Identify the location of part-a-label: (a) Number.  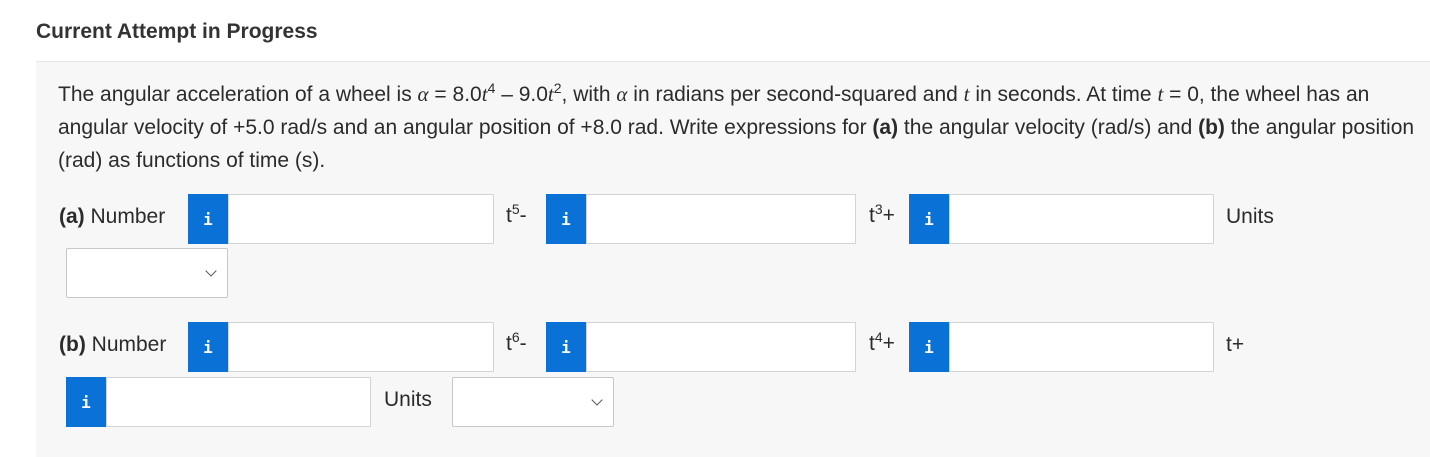
(112, 217).